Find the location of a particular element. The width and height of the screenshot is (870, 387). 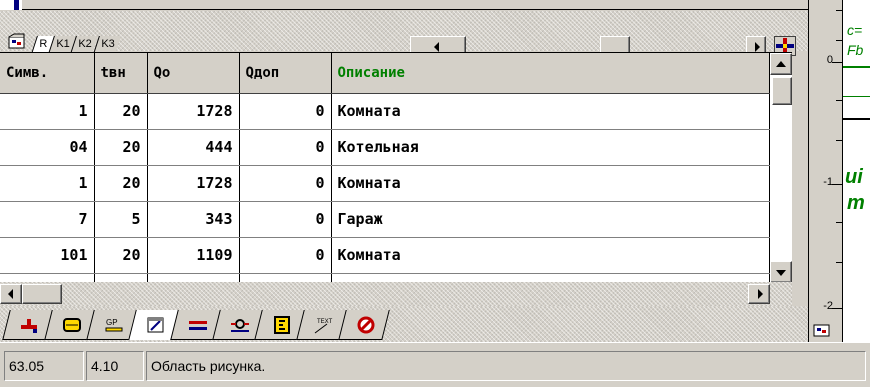

table-row: 101 20 1109 0 Комната is located at coordinates (385, 255).